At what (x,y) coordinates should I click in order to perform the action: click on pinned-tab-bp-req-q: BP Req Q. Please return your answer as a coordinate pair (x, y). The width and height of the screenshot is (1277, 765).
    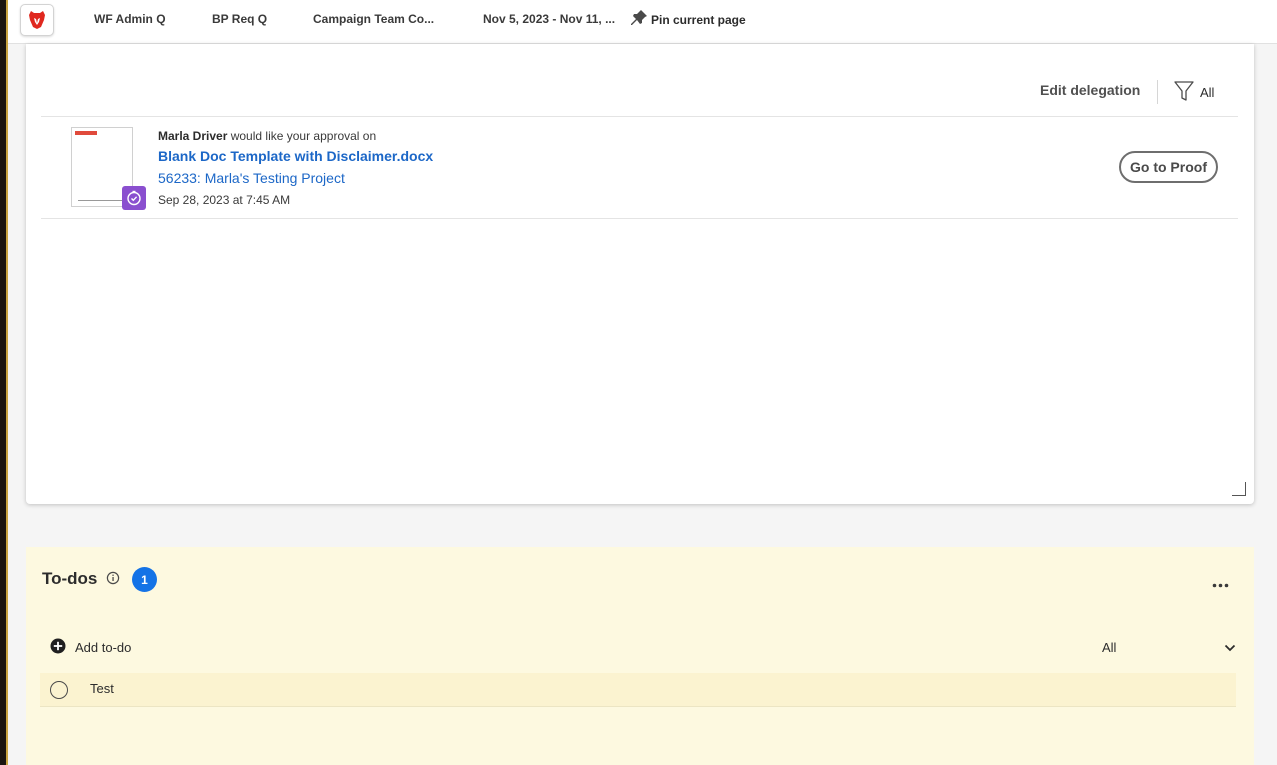
    Looking at the image, I should click on (239, 19).